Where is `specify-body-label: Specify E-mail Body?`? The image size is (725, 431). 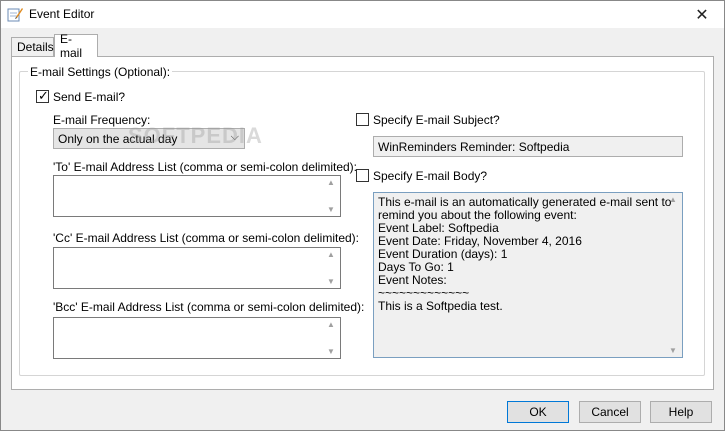 specify-body-label: Specify E-mail Body? is located at coordinates (430, 176).